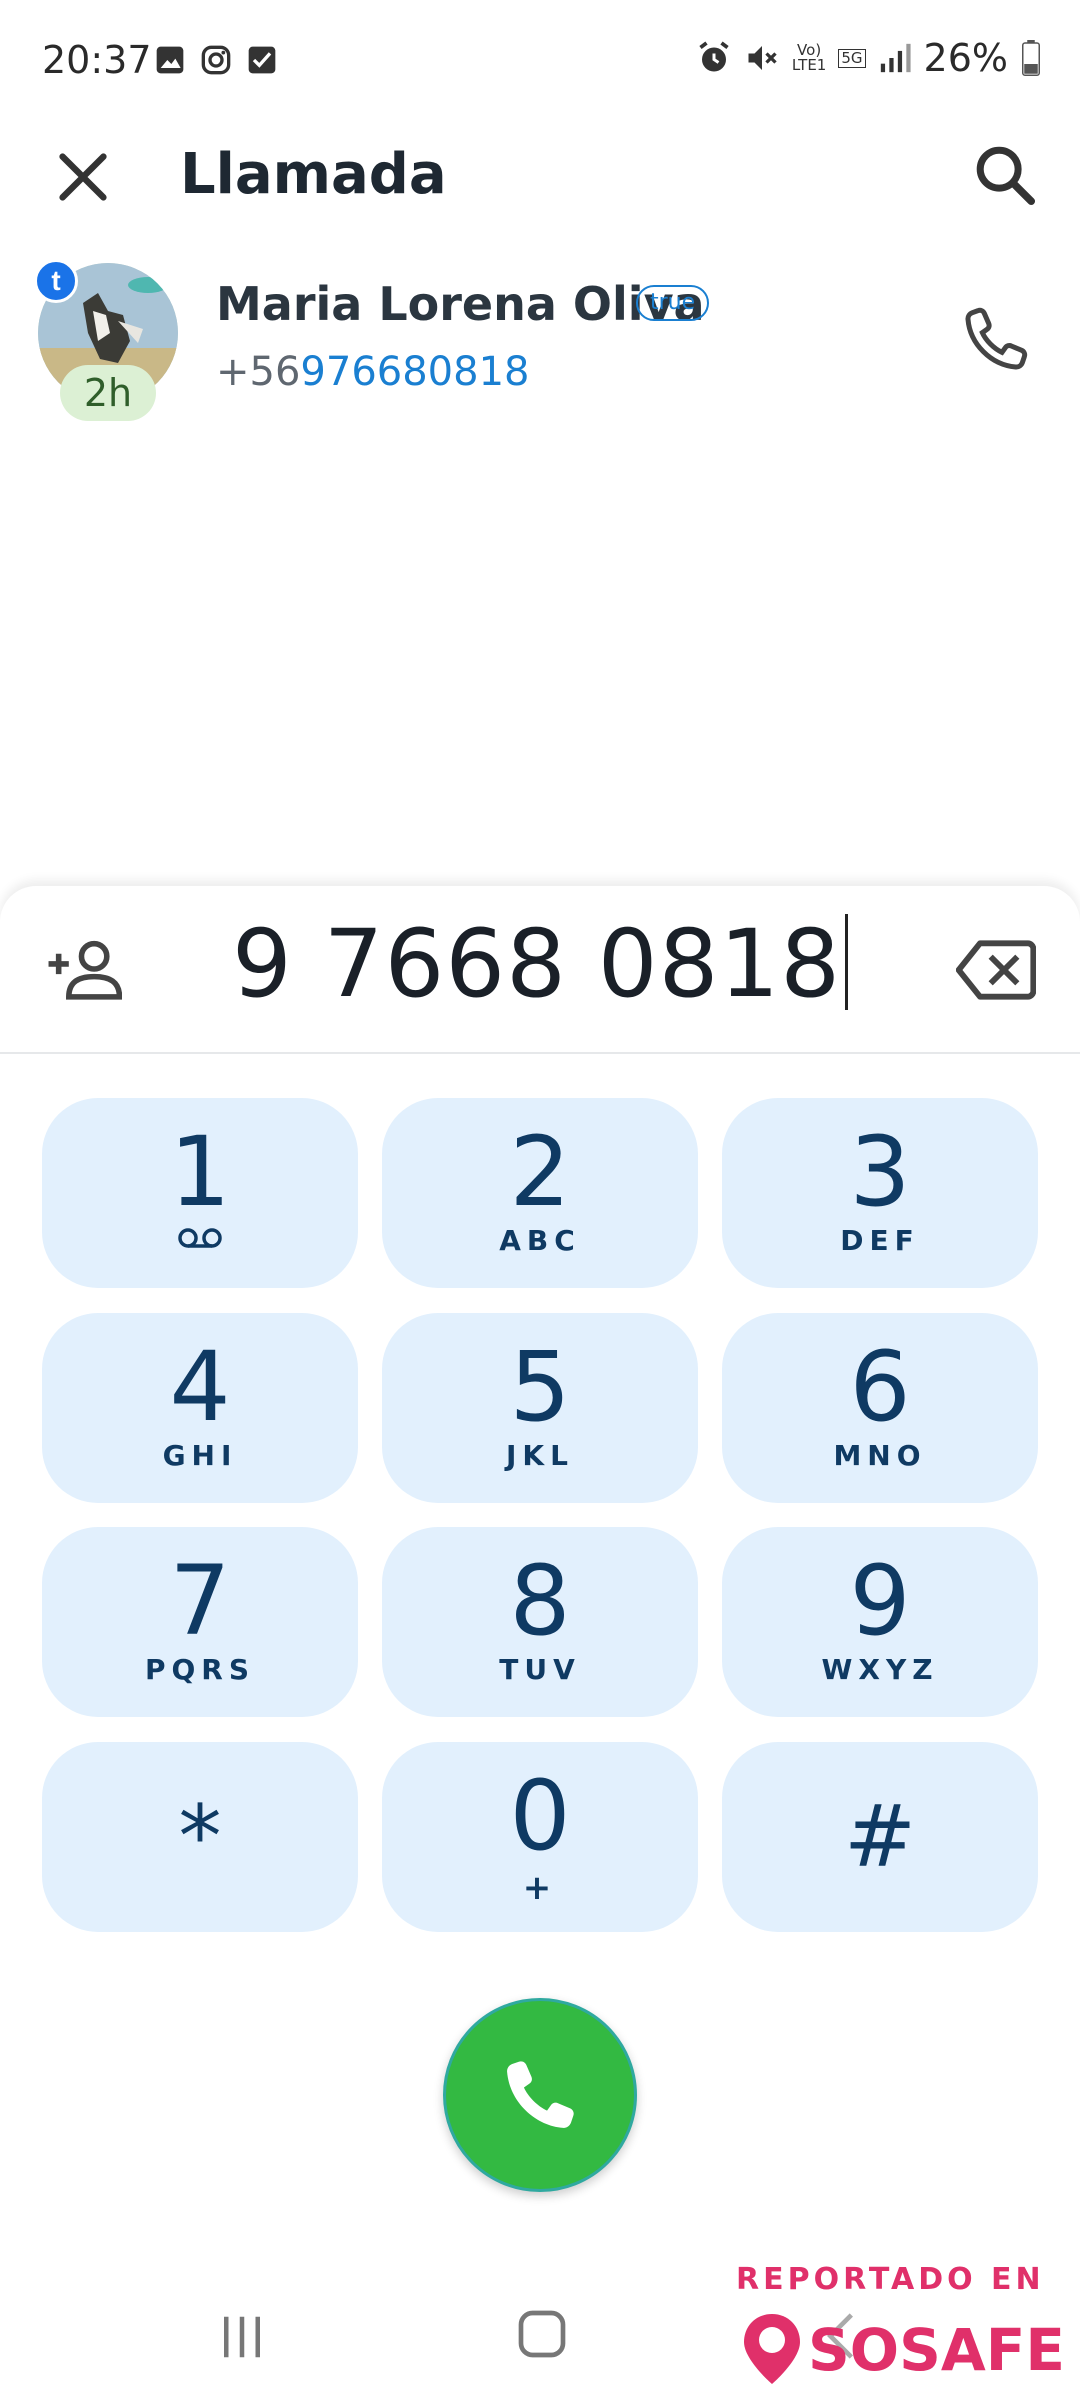 This screenshot has height=2400, width=1080. I want to click on key-symbol: #, so click(880, 1837).